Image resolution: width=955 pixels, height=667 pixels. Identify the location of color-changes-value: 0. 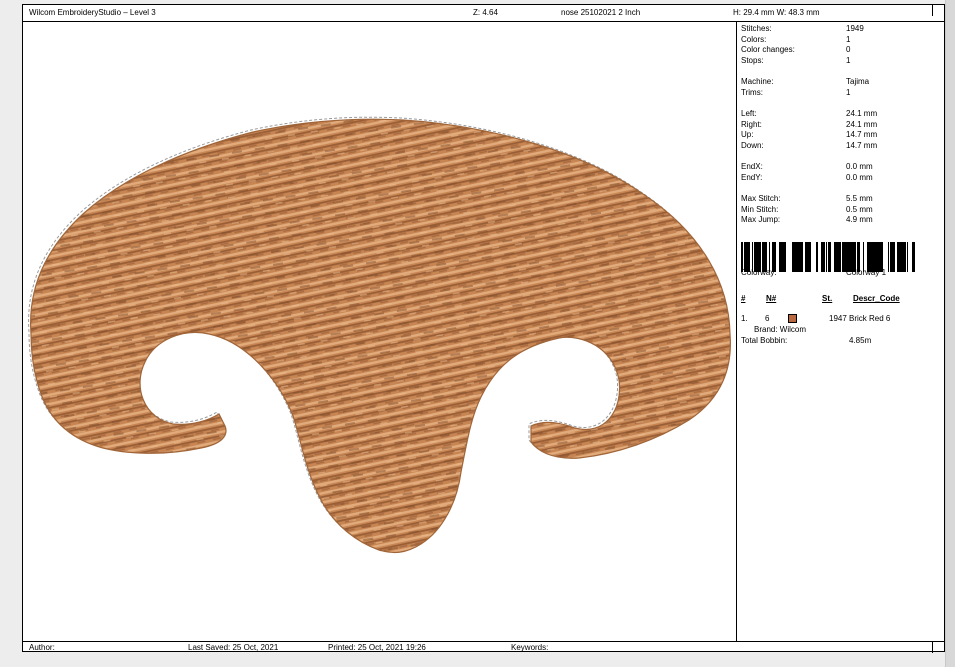
(848, 49).